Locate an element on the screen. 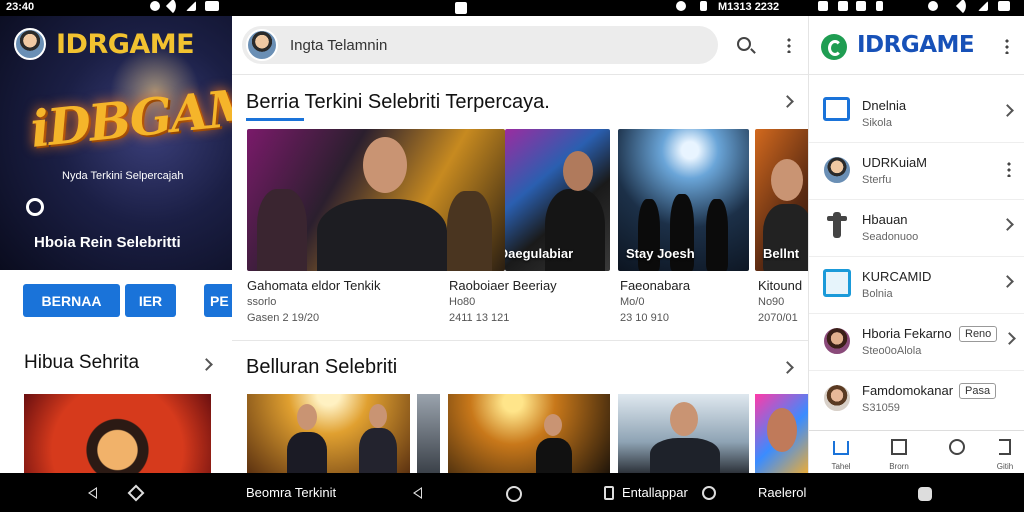  list-item: Hboria Fekarno Steo0oAlola Reno is located at coordinates (916, 342).